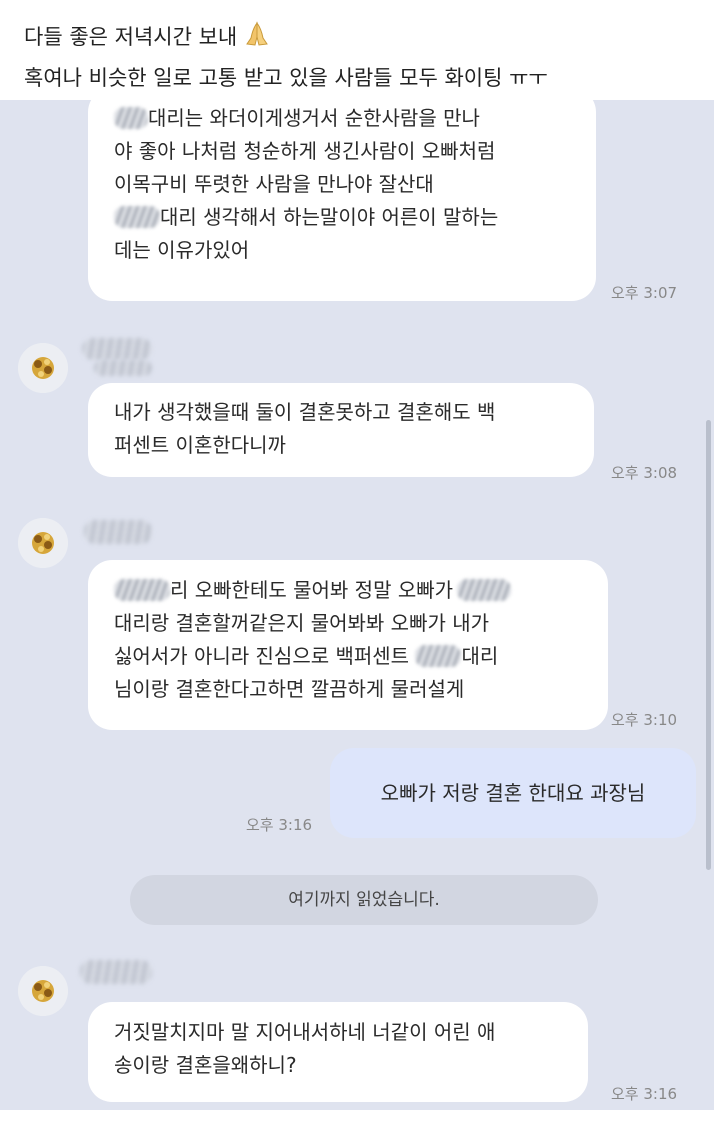  Describe the element at coordinates (349, 590) in the screenshot. I see `message-line: 리 오빠한테도 물어봐 정말 오빠가` at that location.